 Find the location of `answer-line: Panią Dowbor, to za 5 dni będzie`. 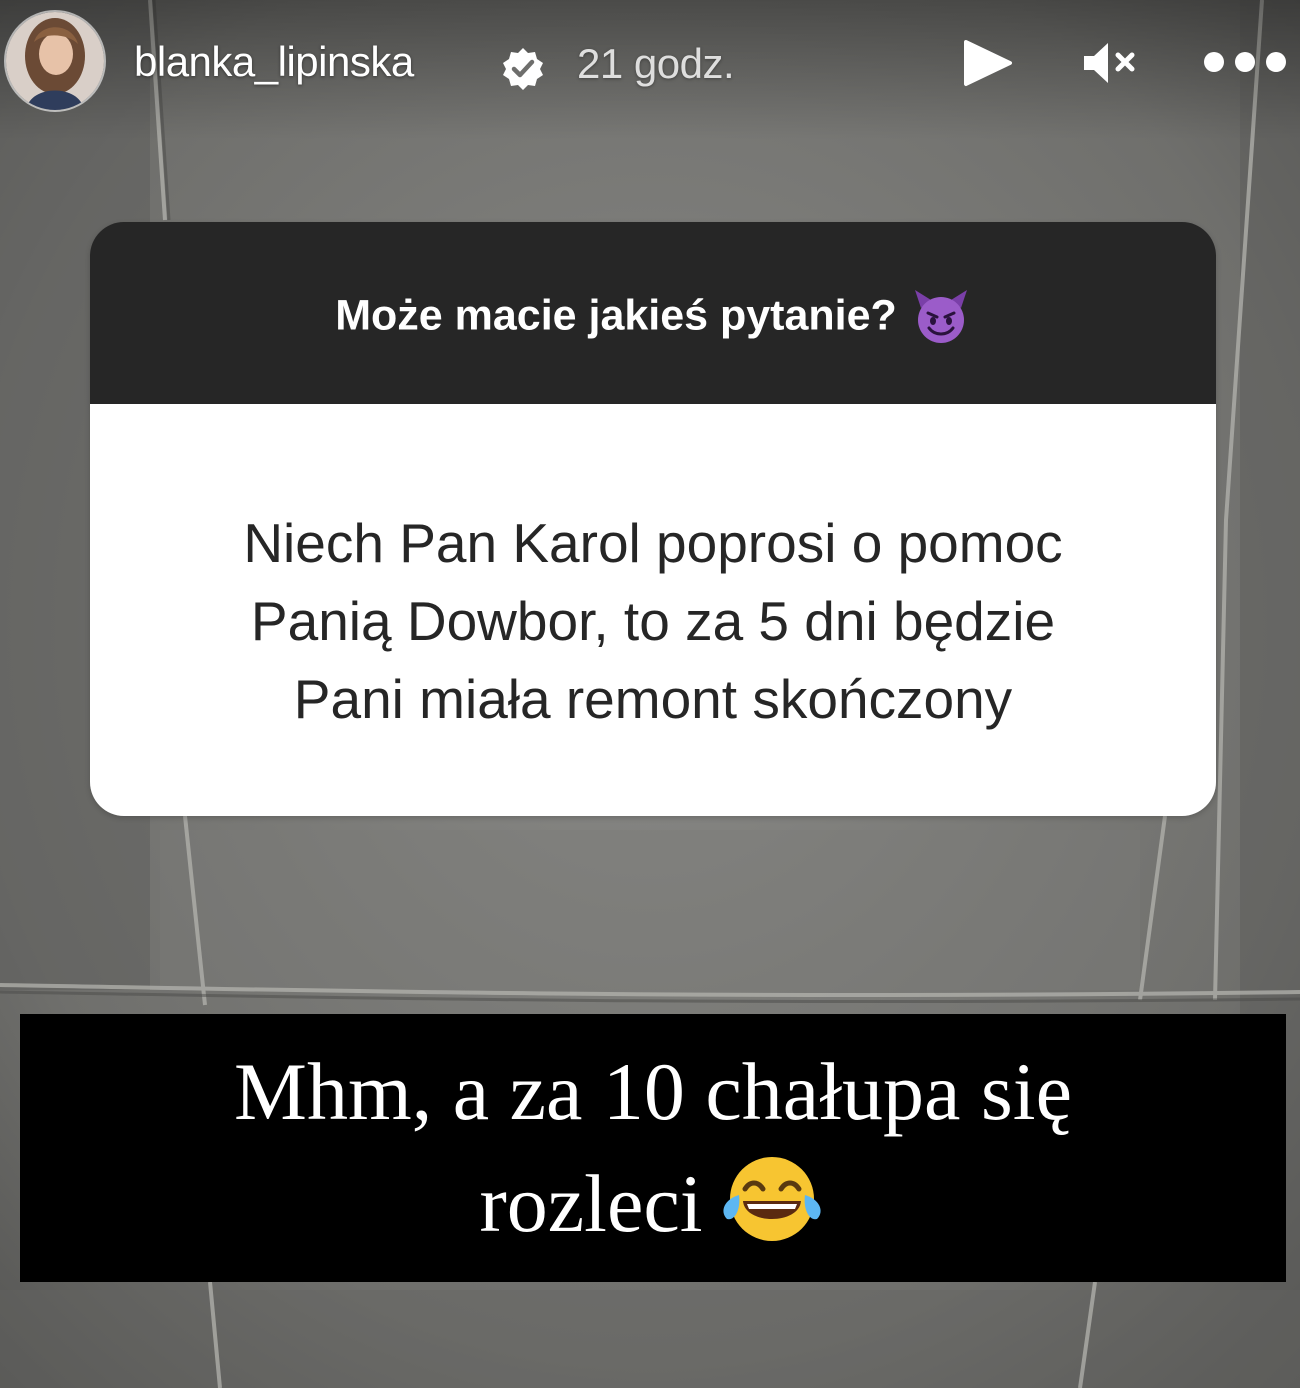

answer-line: Panią Dowbor, to za 5 dni będzie is located at coordinates (653, 621).